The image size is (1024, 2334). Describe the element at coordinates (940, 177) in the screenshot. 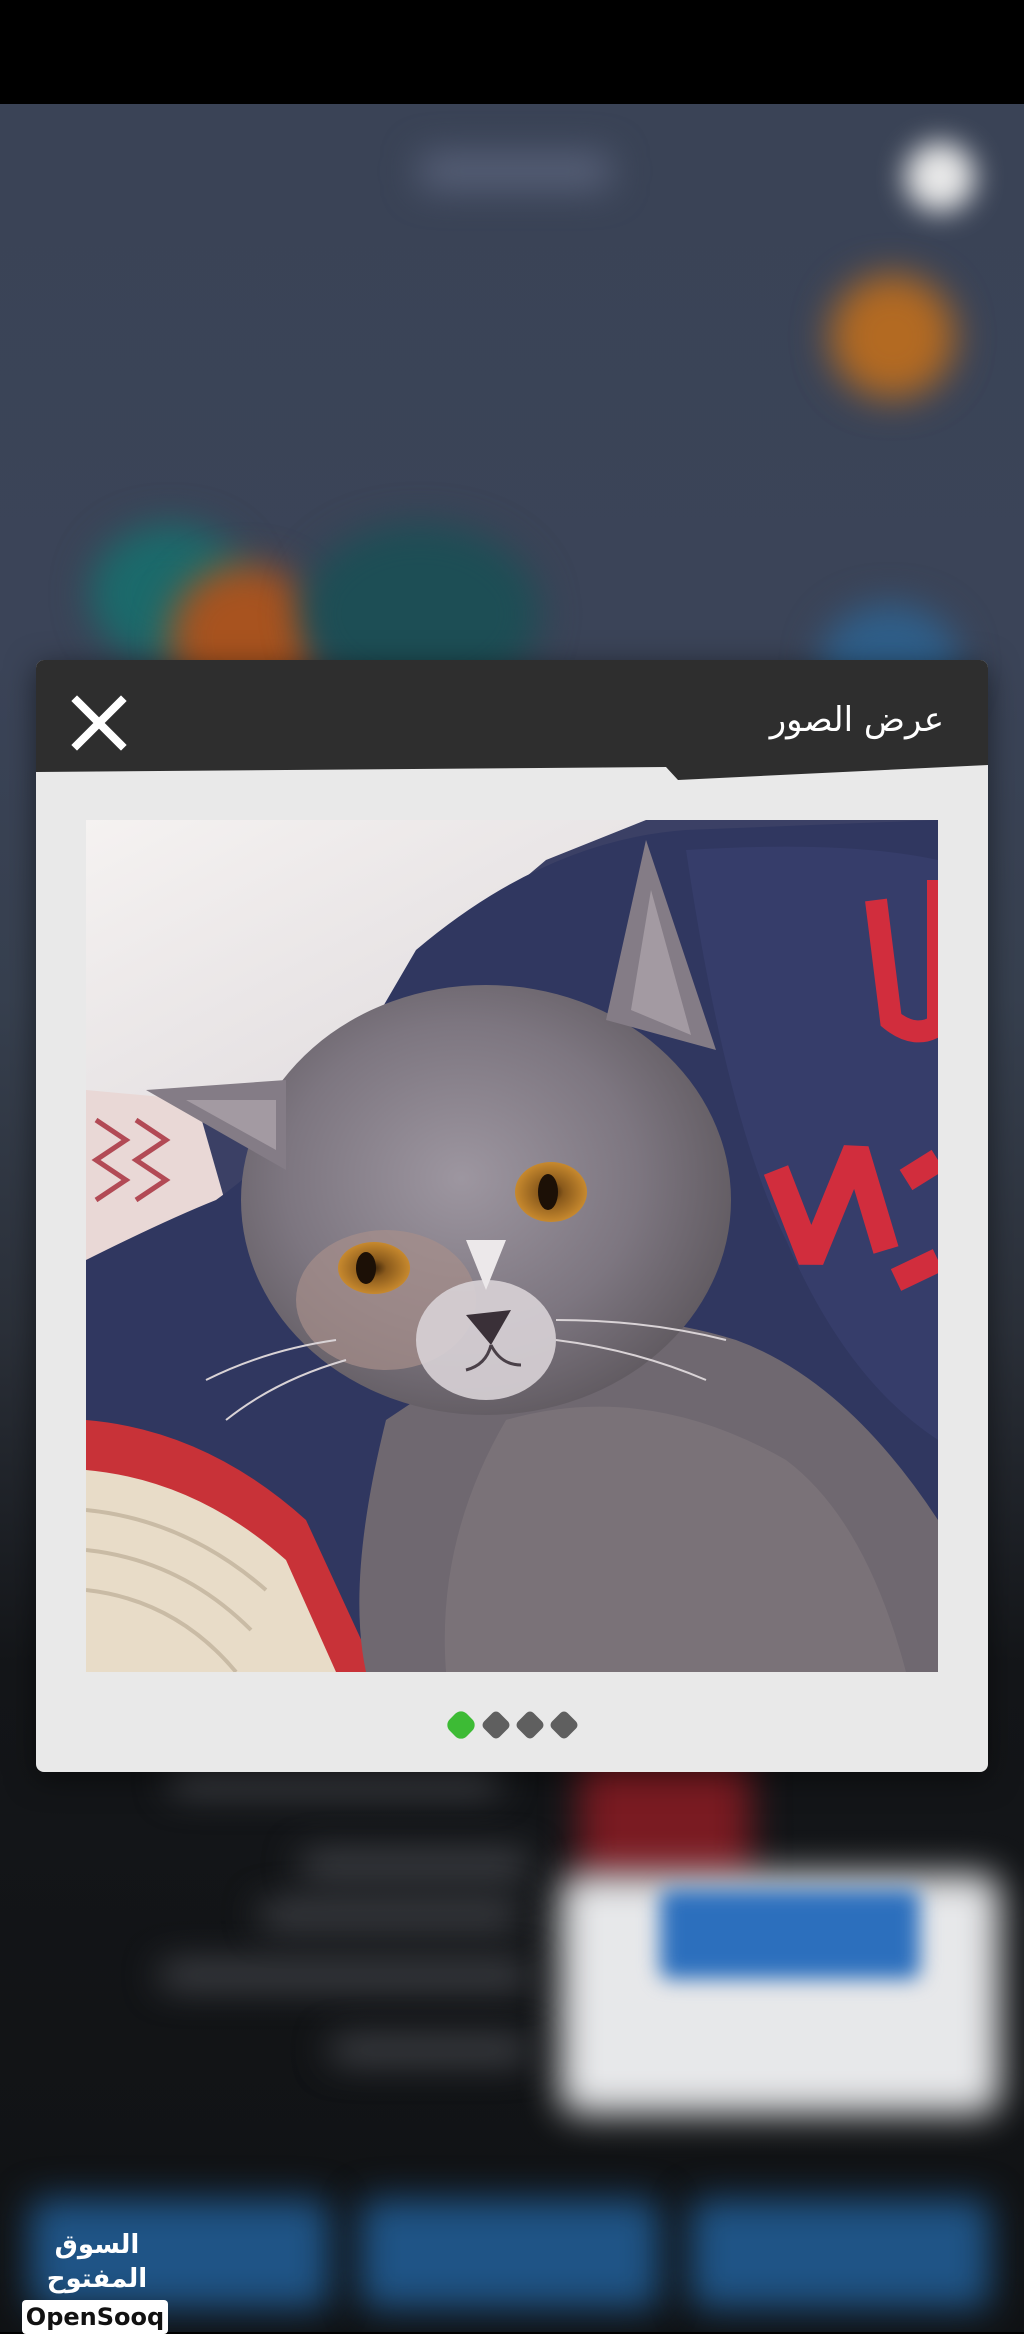

I see `background-menu-icon` at that location.